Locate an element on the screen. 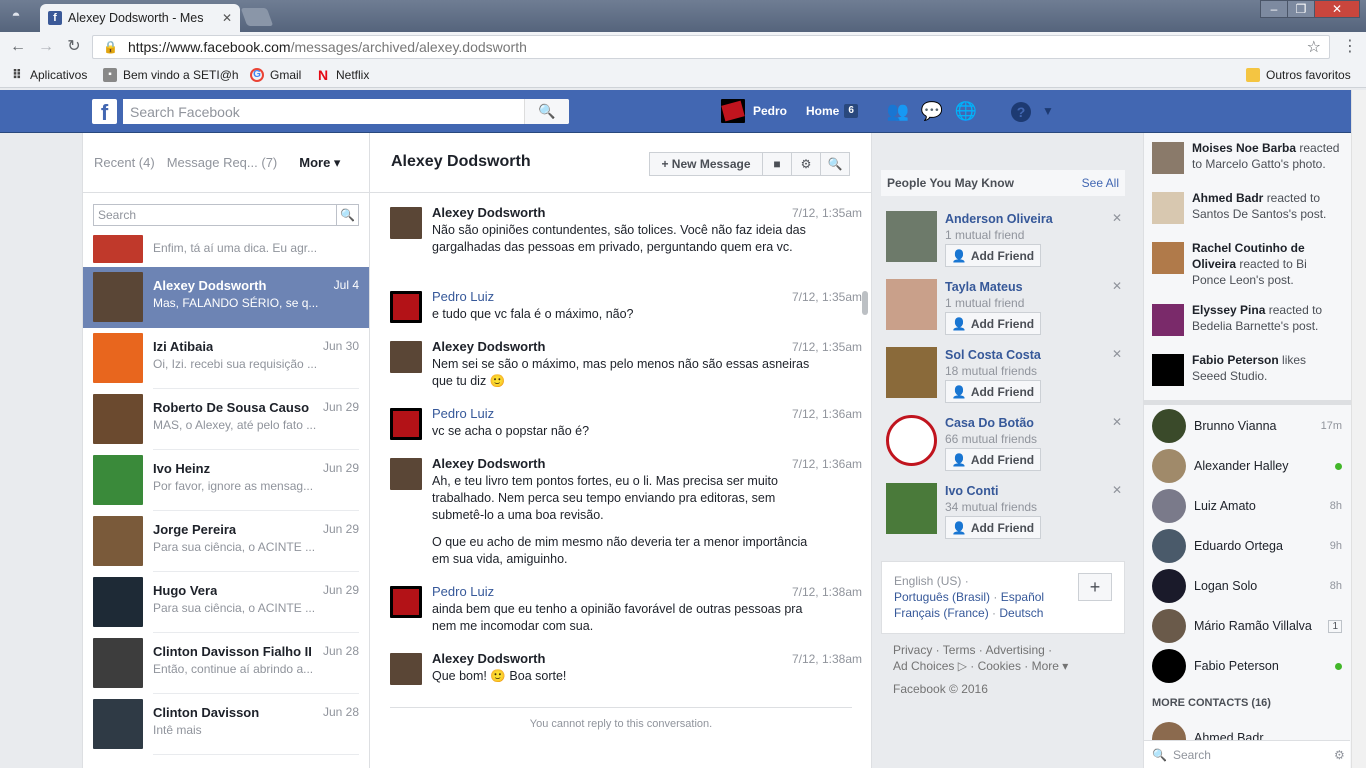  ticker-item: Fabio Peterson likes Seeed Studio. is located at coordinates (1247, 369).